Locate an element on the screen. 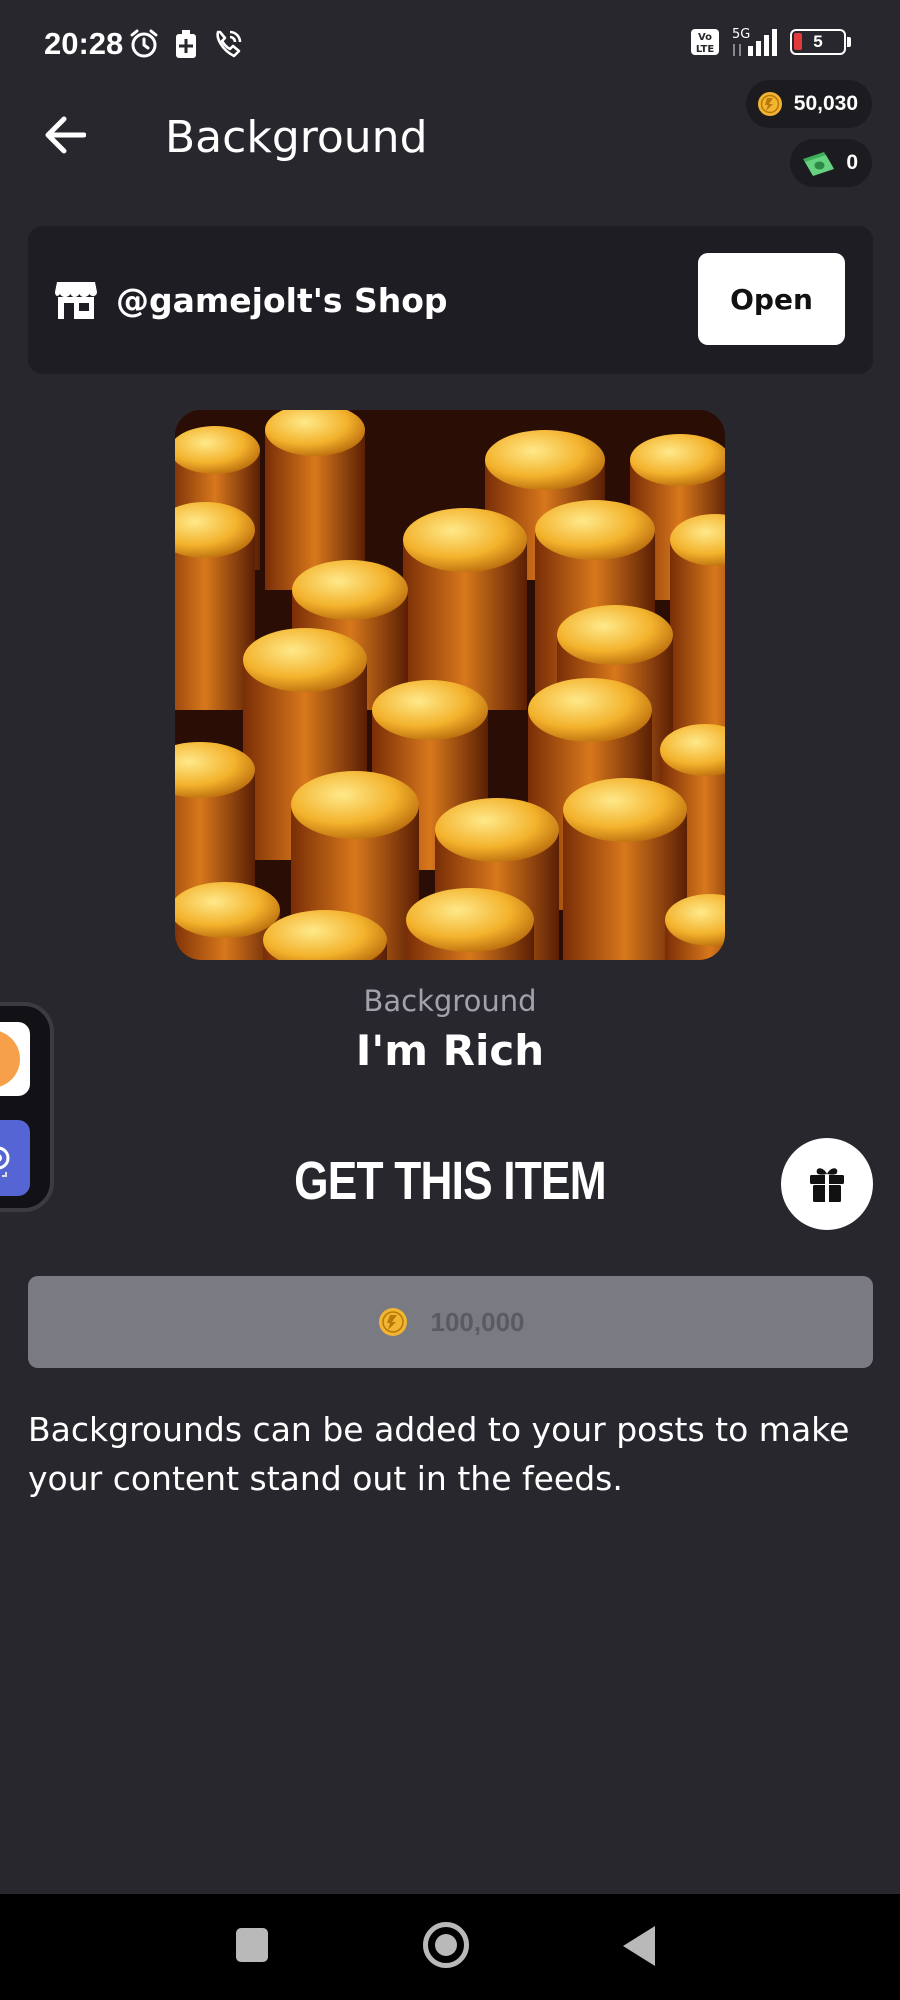  svg-text: Vo is located at coordinates (705, 37).